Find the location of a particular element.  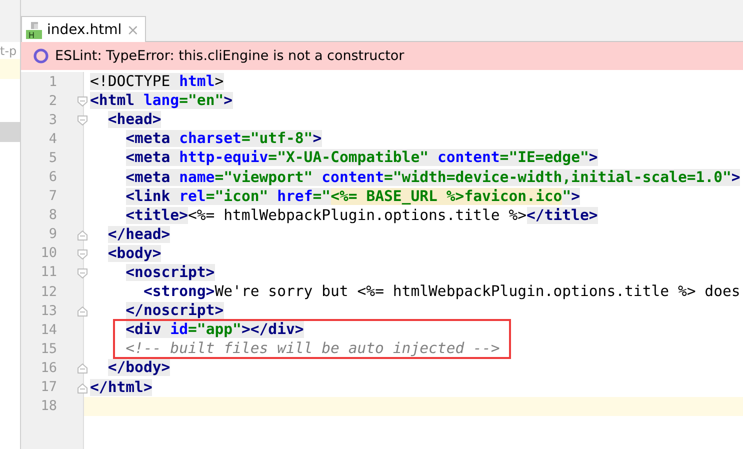

line-number: 3 is located at coordinates (52, 120).